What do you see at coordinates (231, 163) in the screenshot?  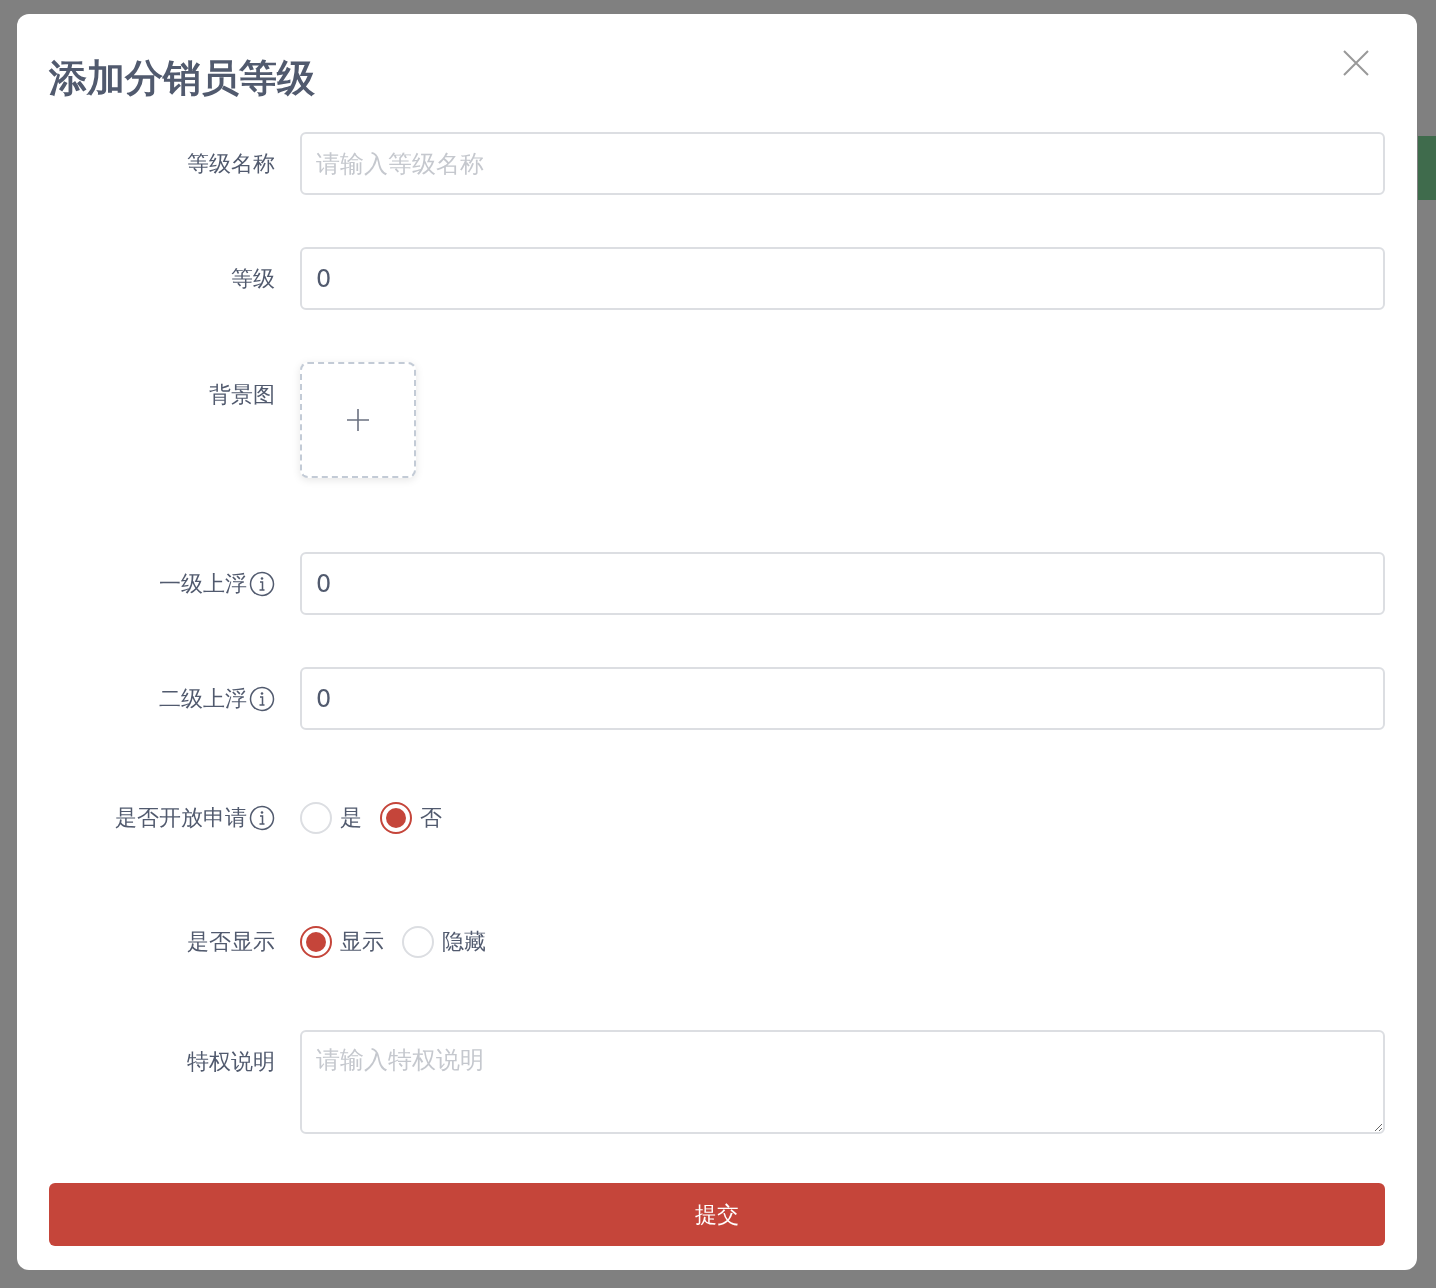 I see `field-label: 等级名称` at bounding box center [231, 163].